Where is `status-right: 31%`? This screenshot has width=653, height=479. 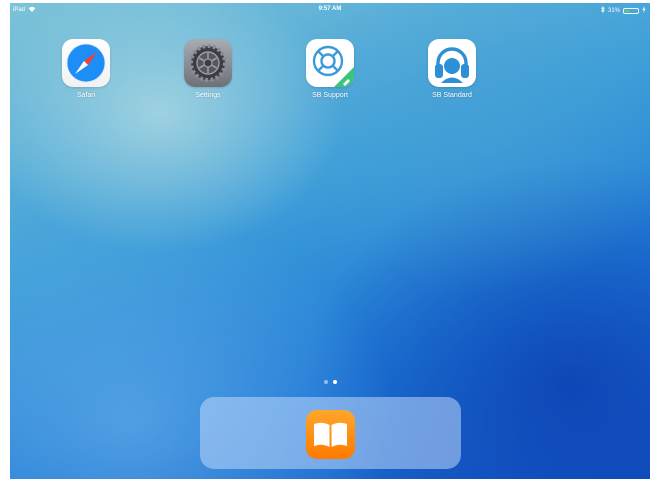
status-right: 31% is located at coordinates (623, 10).